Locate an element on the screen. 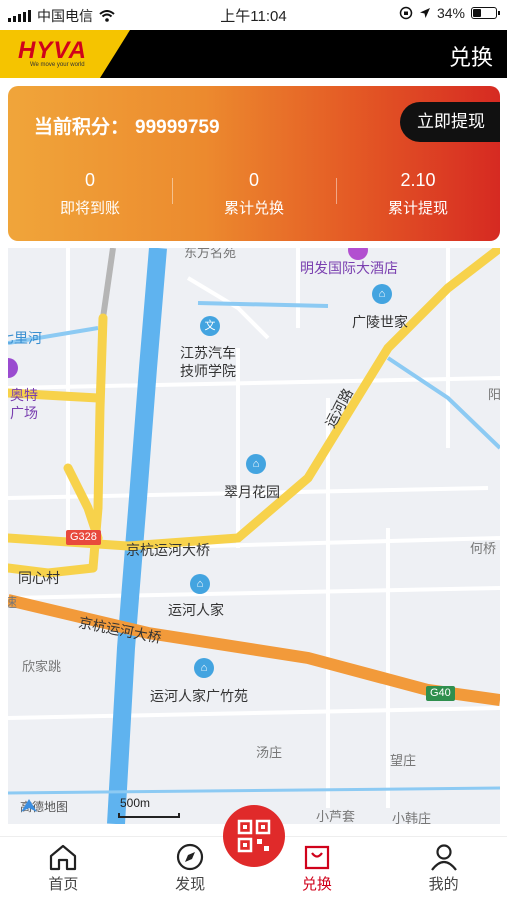 This screenshot has height=900, width=507. map-label-wangzhuang: 望庄 is located at coordinates (403, 760).